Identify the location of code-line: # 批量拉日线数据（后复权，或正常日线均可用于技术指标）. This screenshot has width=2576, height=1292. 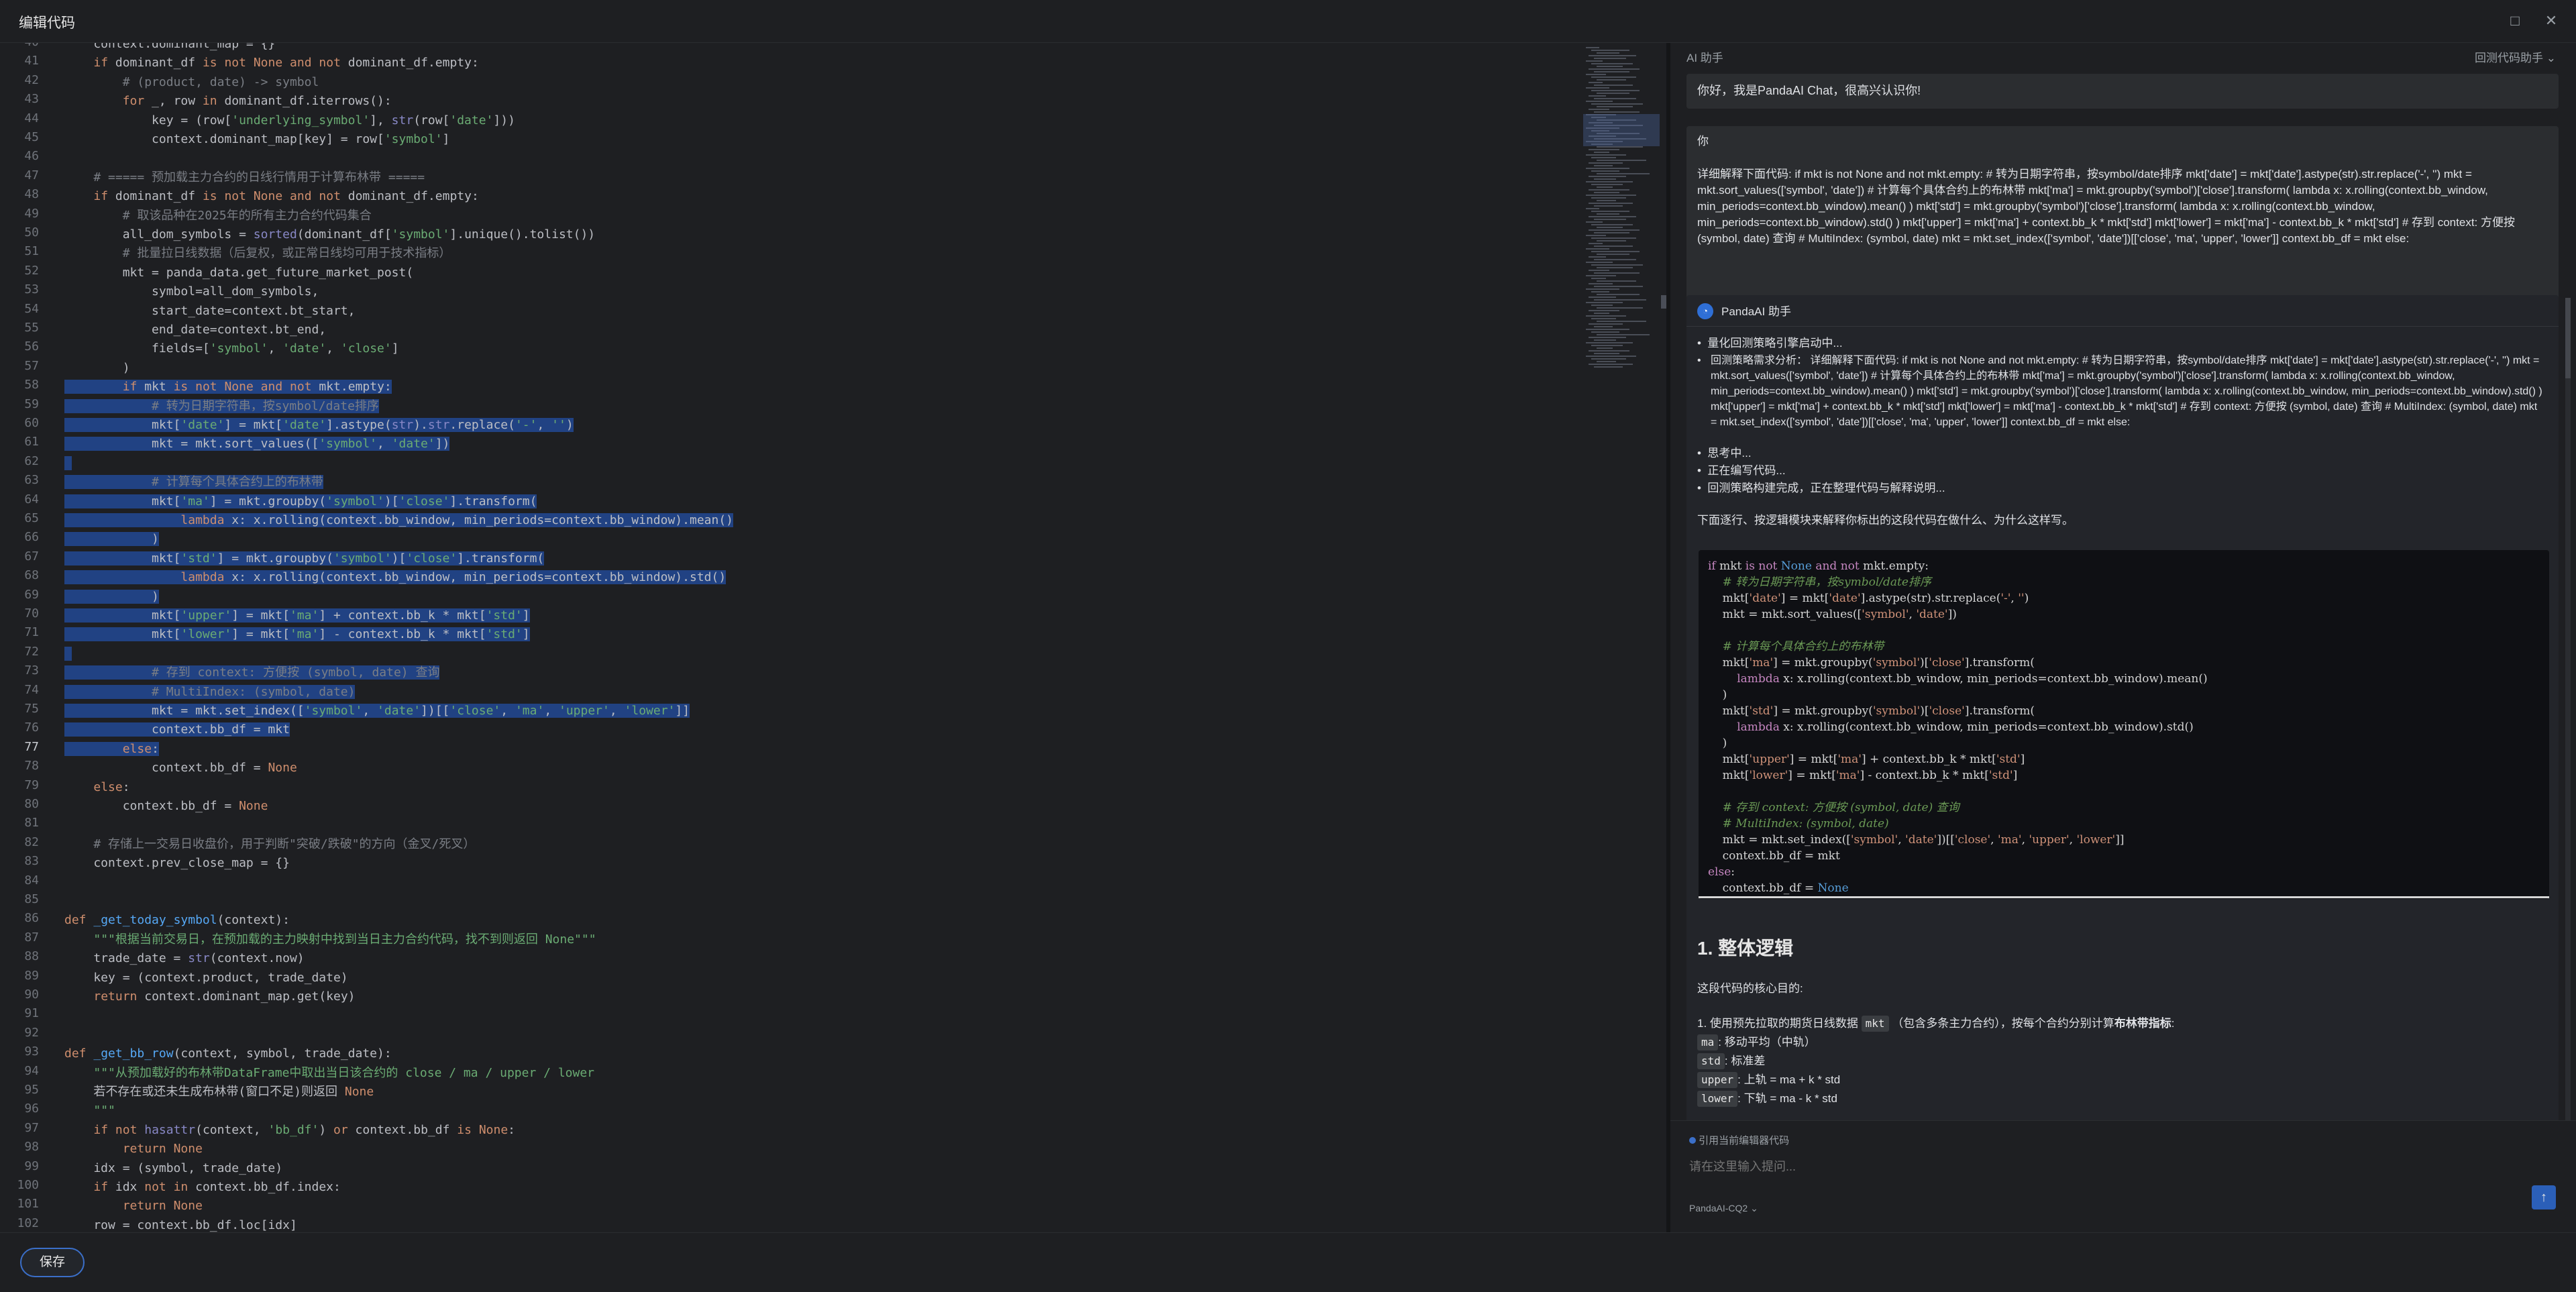
(257, 253).